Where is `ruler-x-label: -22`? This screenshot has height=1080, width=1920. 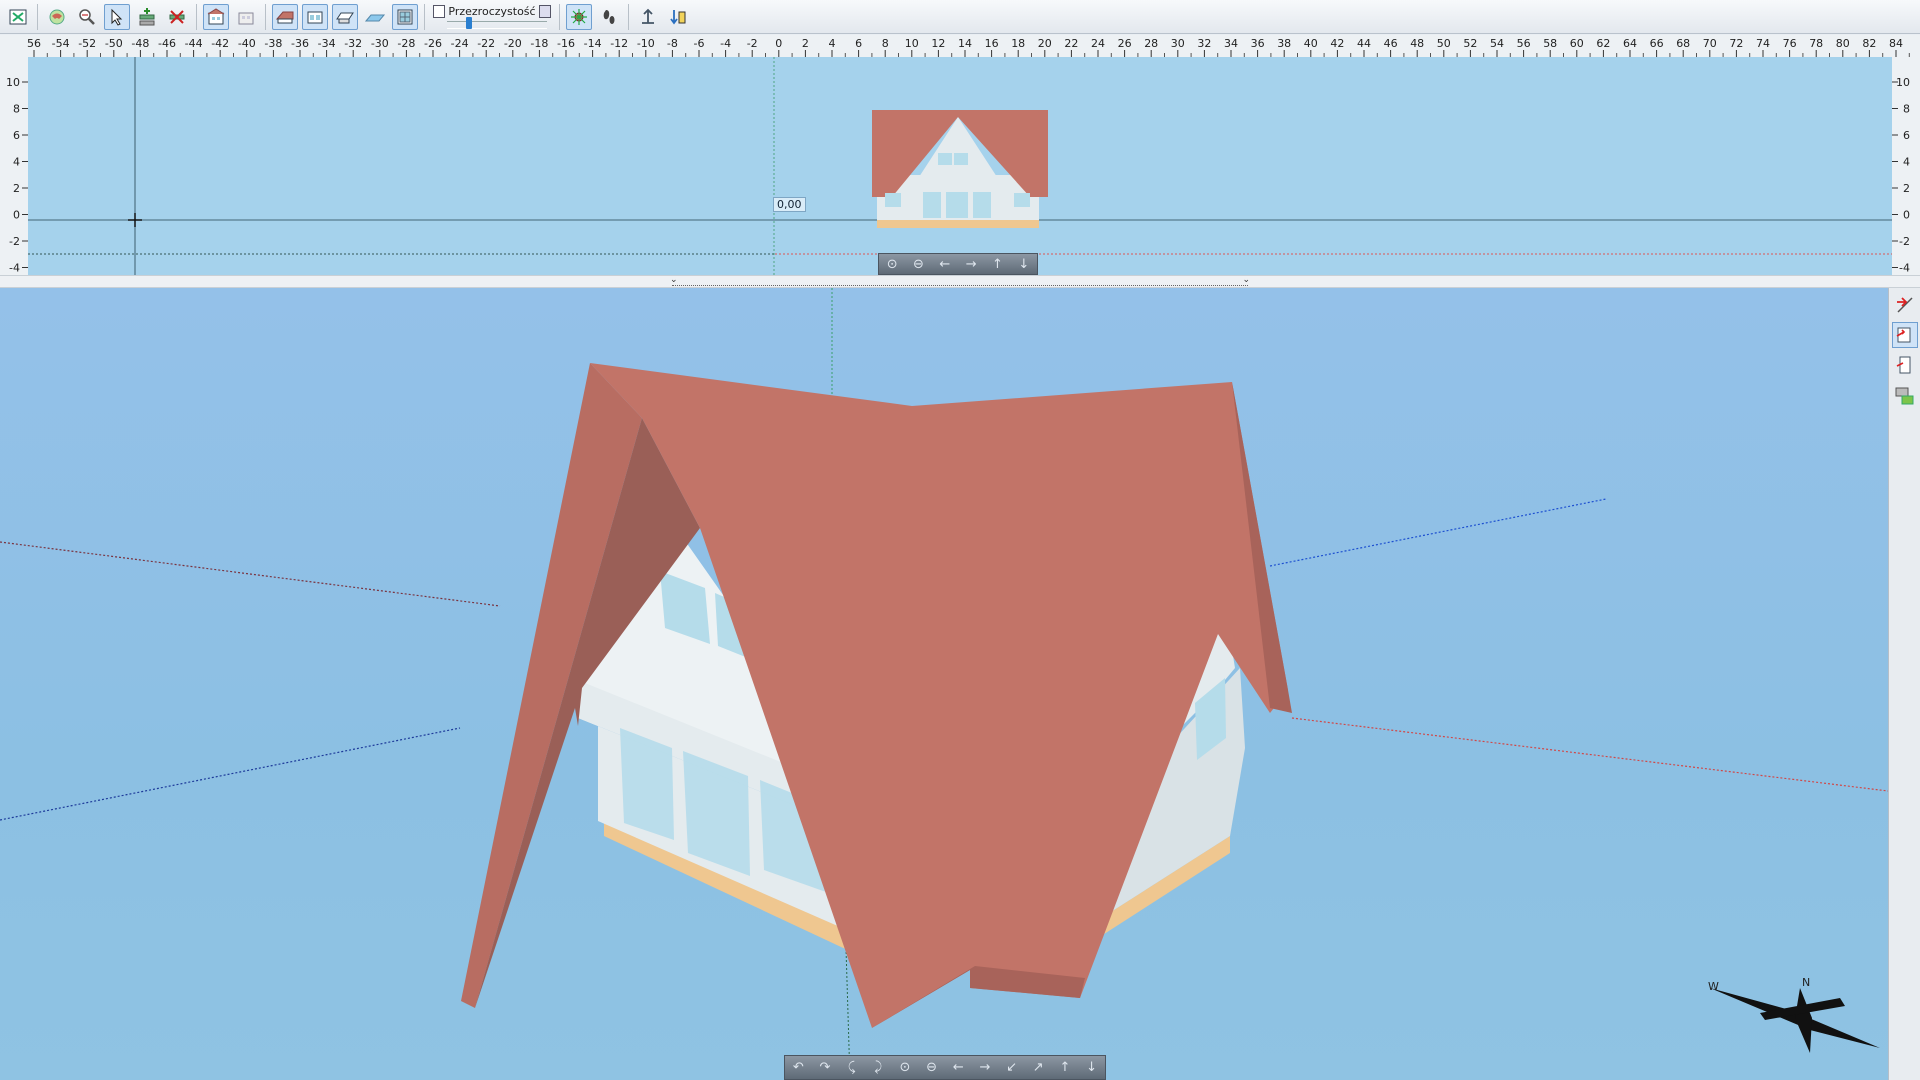
ruler-x-label: -22 is located at coordinates (486, 43).